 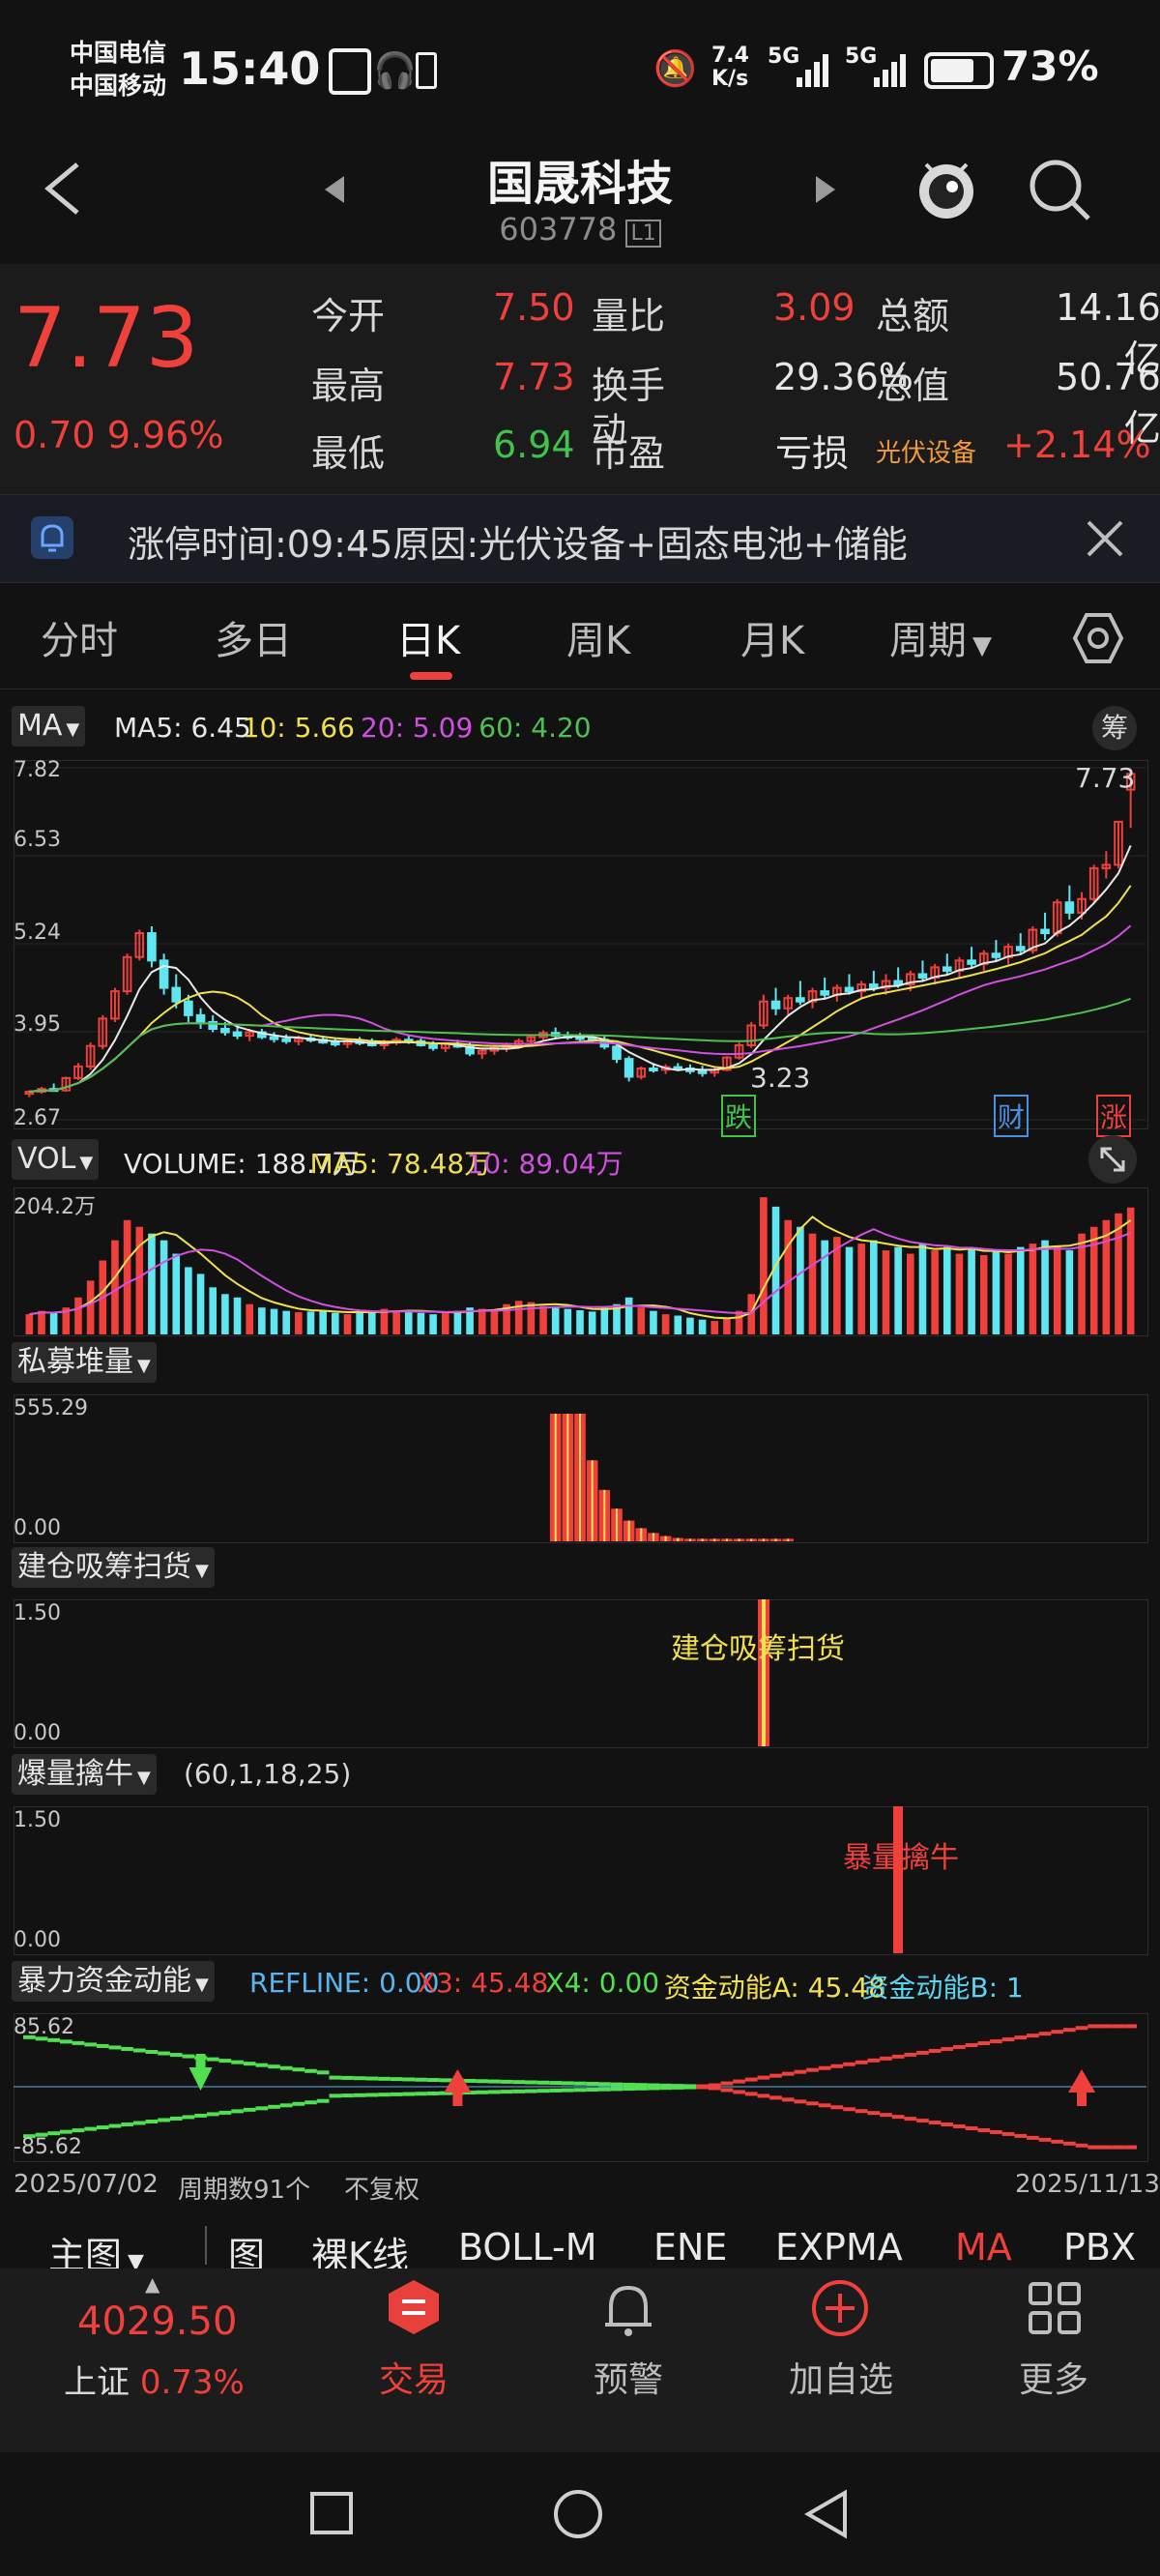 I want to click on back-nav-button, so click(x=827, y=2514).